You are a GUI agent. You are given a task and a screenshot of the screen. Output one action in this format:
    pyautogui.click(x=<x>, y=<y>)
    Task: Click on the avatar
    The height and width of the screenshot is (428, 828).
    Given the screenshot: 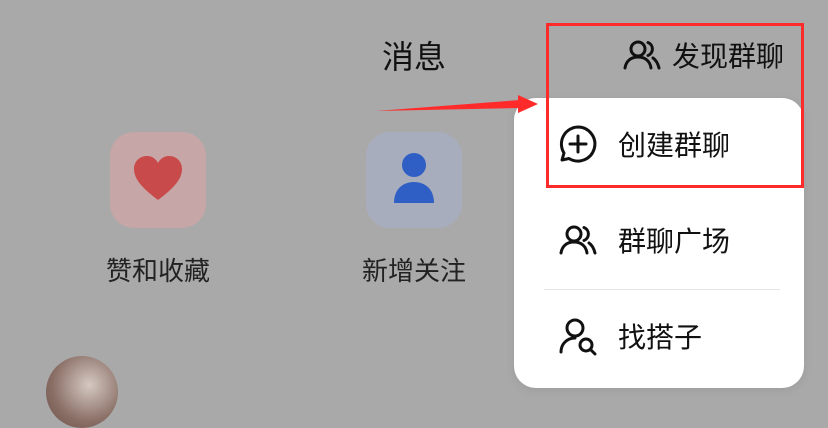 What is the action you would take?
    pyautogui.click(x=82, y=392)
    